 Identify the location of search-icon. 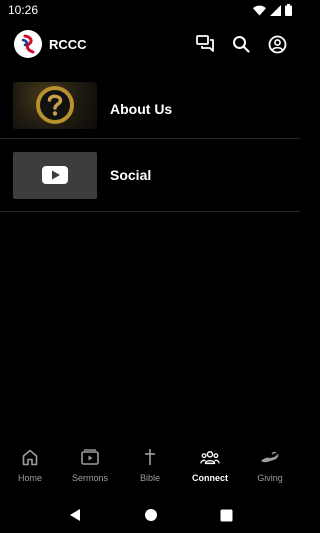
(241, 44).